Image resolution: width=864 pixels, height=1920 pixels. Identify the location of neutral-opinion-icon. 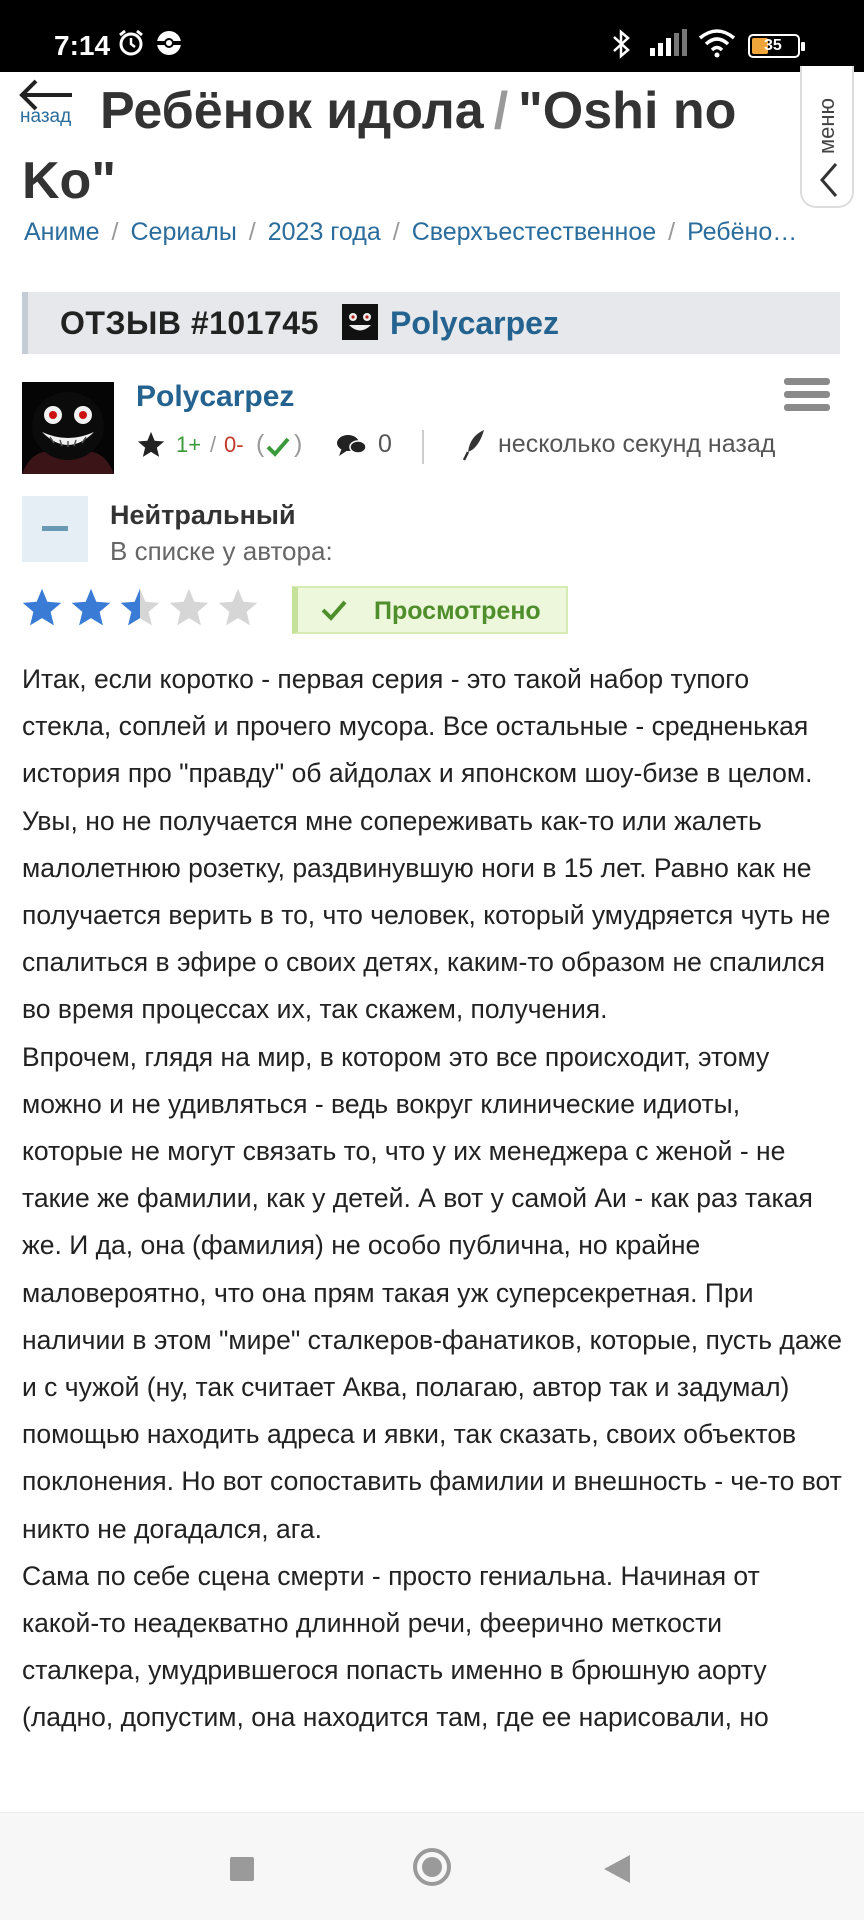
(55, 529).